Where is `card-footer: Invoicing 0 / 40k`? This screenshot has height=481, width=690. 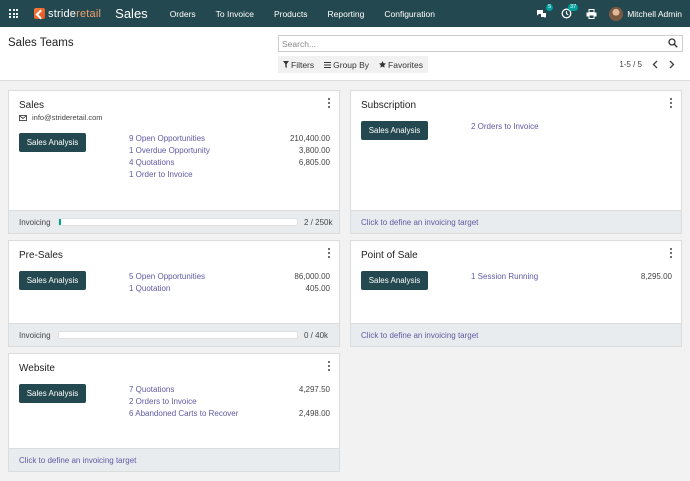 card-footer: Invoicing 0 / 40k is located at coordinates (174, 334).